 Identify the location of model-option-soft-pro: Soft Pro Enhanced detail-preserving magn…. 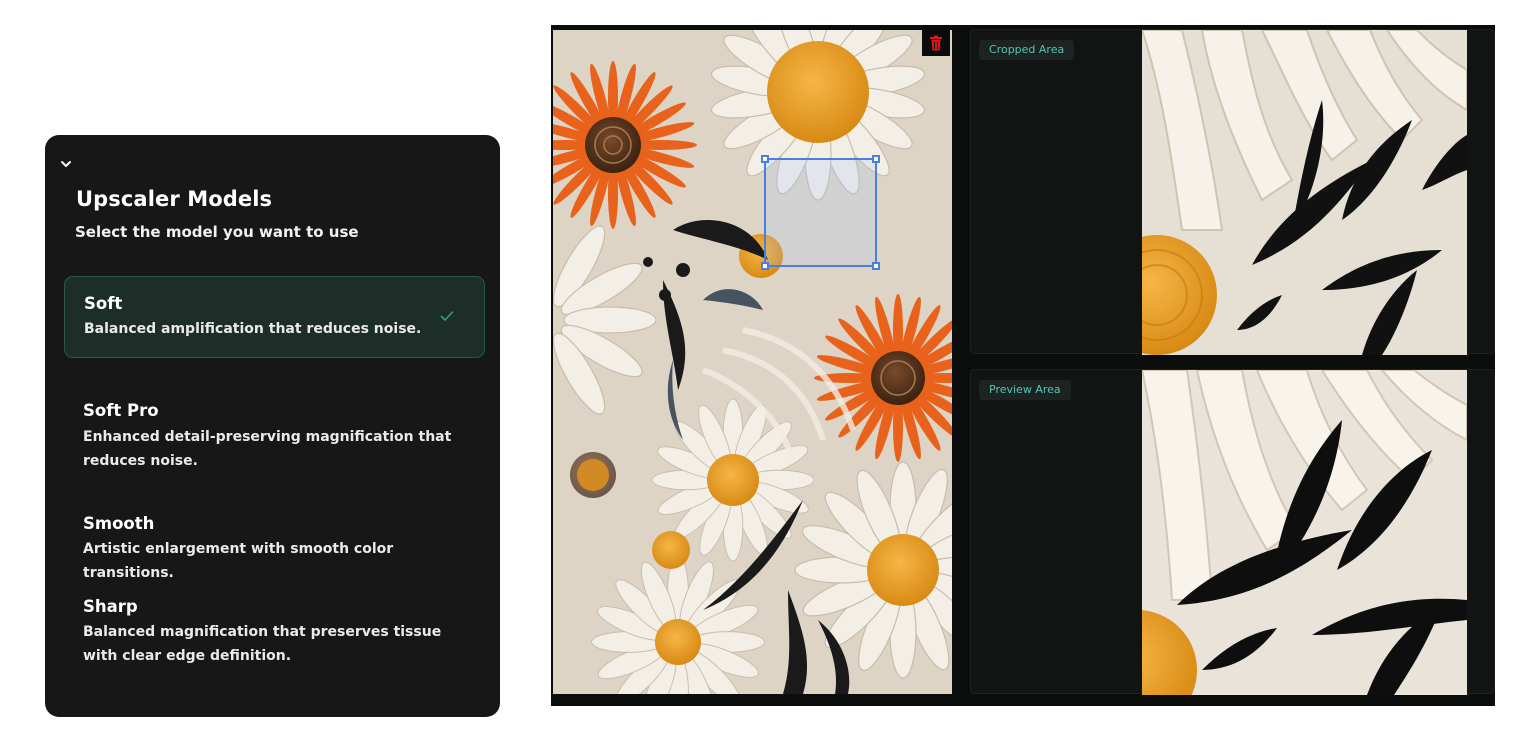
(274, 434).